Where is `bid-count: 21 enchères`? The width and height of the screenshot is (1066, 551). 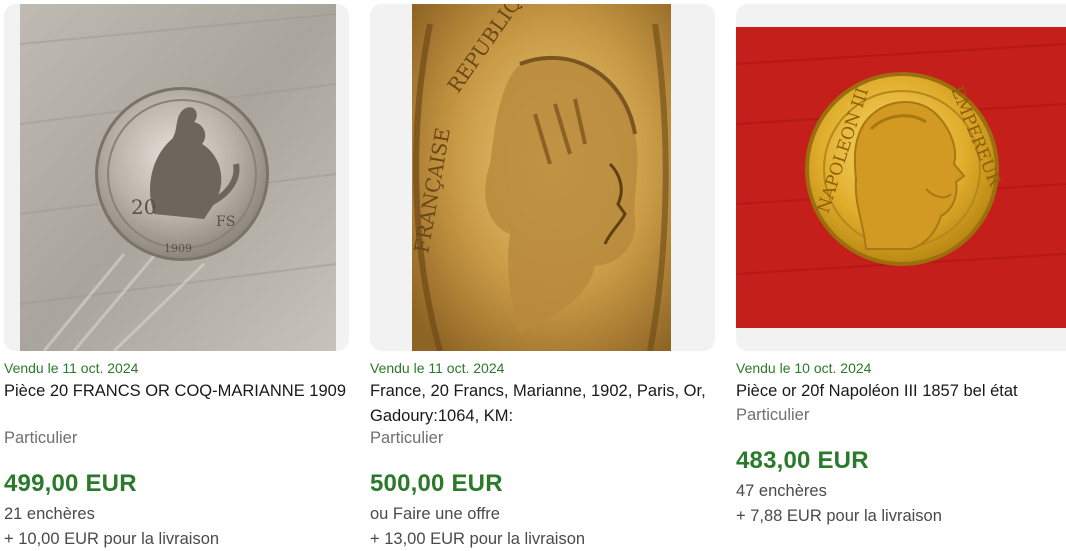 bid-count: 21 enchères is located at coordinates (49, 514).